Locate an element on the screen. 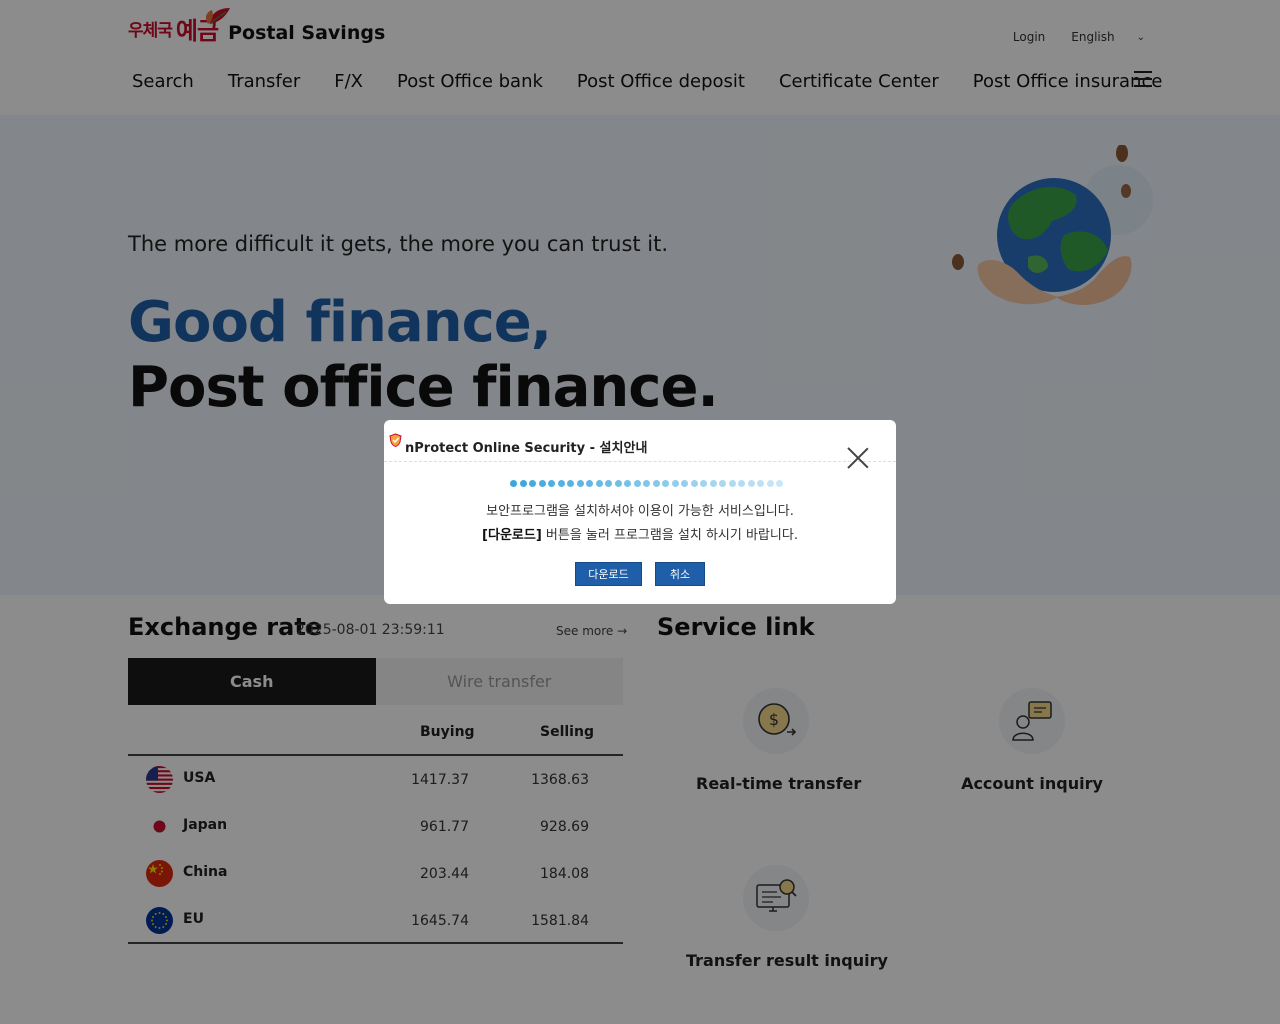 The width and height of the screenshot is (1280, 1024). dialog-message-line1: 보안프로그램을 설치하셔야 이용이 가능한 서비스입니다. is located at coordinates (640, 511).